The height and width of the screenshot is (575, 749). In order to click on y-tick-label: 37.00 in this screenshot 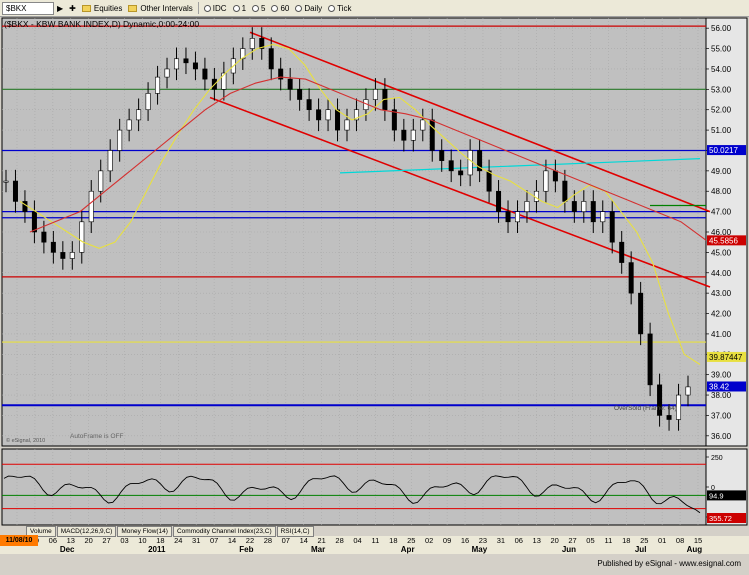, I will do `click(721, 415)`.